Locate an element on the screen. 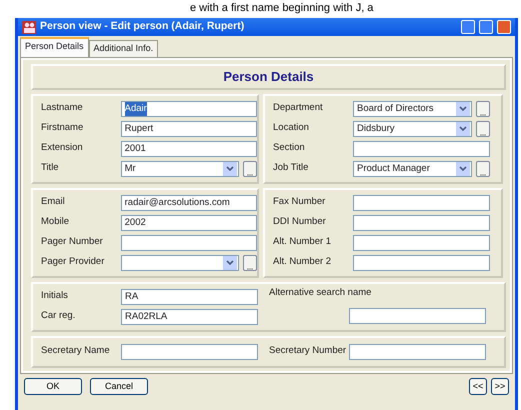 Image resolution: width=521 pixels, height=410 pixels. input-field: Adair is located at coordinates (188, 108).